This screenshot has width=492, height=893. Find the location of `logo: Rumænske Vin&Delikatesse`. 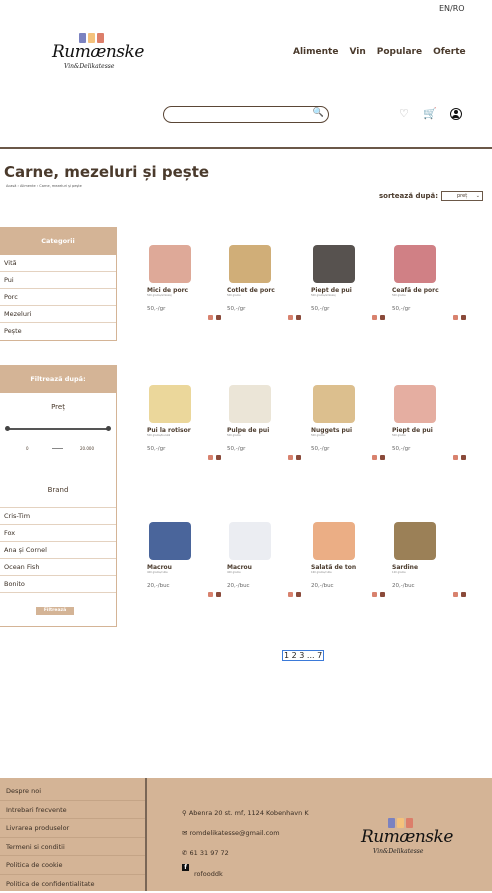

logo: Rumænske Vin&Delikatesse is located at coordinates (97, 55).